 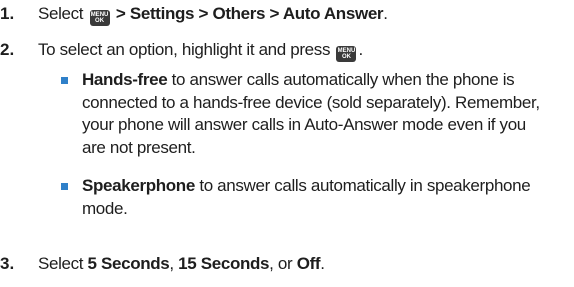 What do you see at coordinates (7, 13) in the screenshot?
I see `step-number: 1.` at bounding box center [7, 13].